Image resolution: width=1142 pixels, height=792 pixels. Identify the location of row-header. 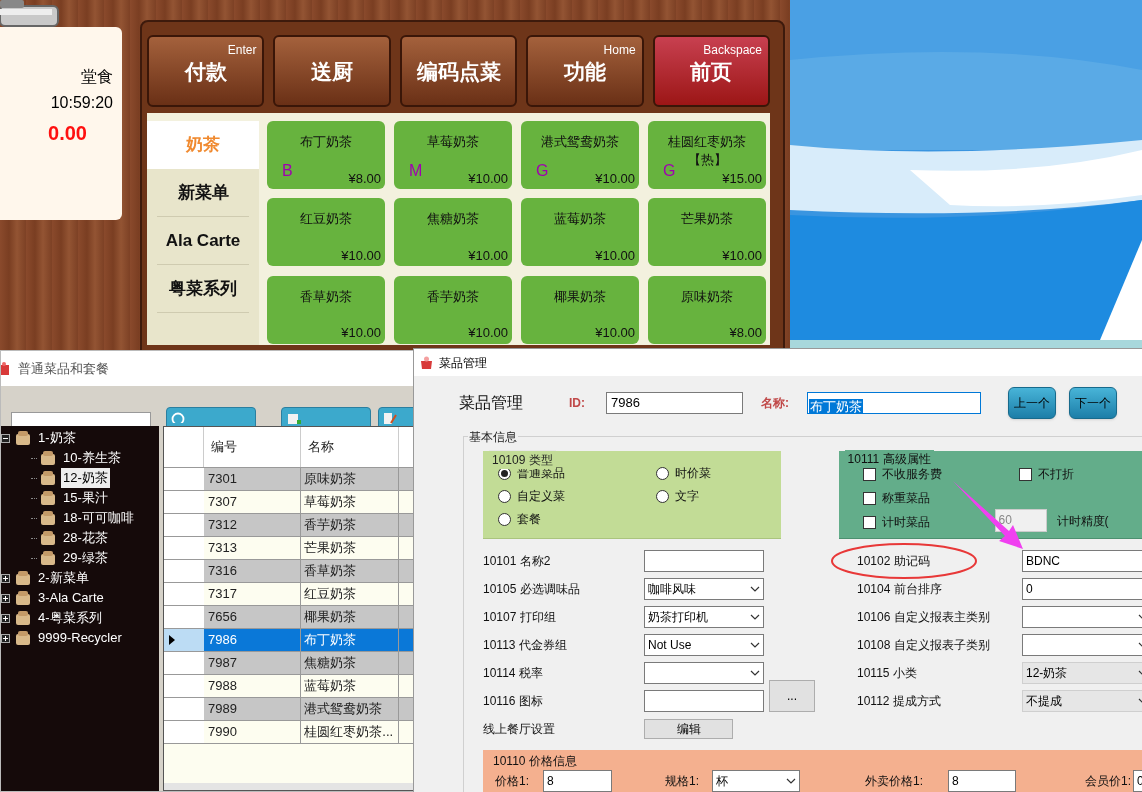
(184, 640).